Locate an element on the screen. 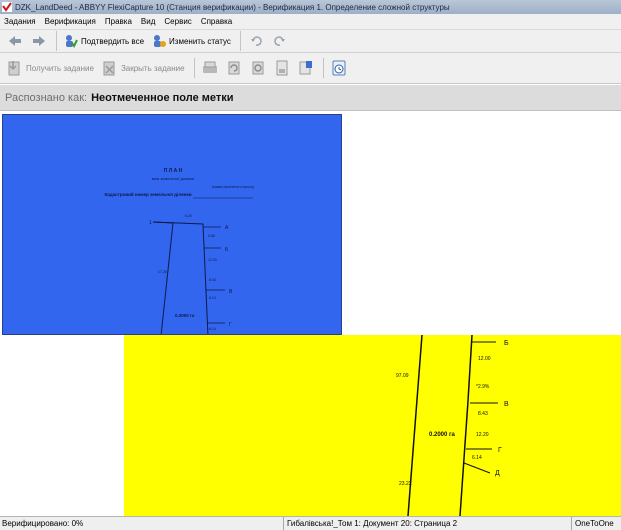 The image size is (621, 530). recognize-button is located at coordinates (258, 68).